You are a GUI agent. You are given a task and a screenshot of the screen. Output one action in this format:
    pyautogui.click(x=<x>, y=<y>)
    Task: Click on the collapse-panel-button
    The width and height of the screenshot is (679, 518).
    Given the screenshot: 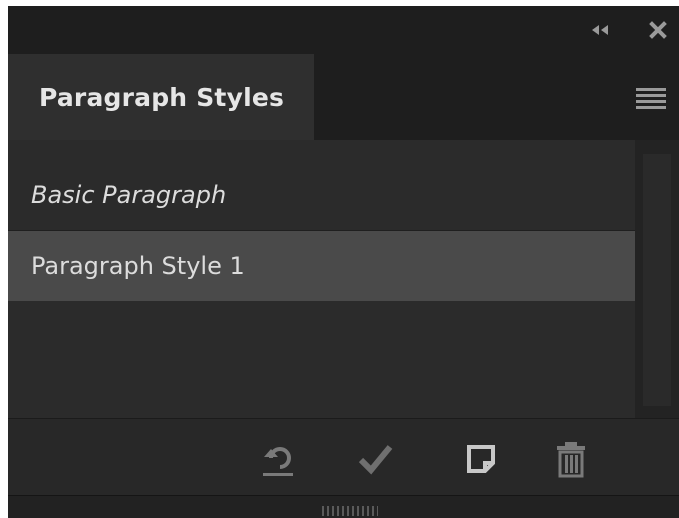 What is the action you would take?
    pyautogui.click(x=601, y=30)
    